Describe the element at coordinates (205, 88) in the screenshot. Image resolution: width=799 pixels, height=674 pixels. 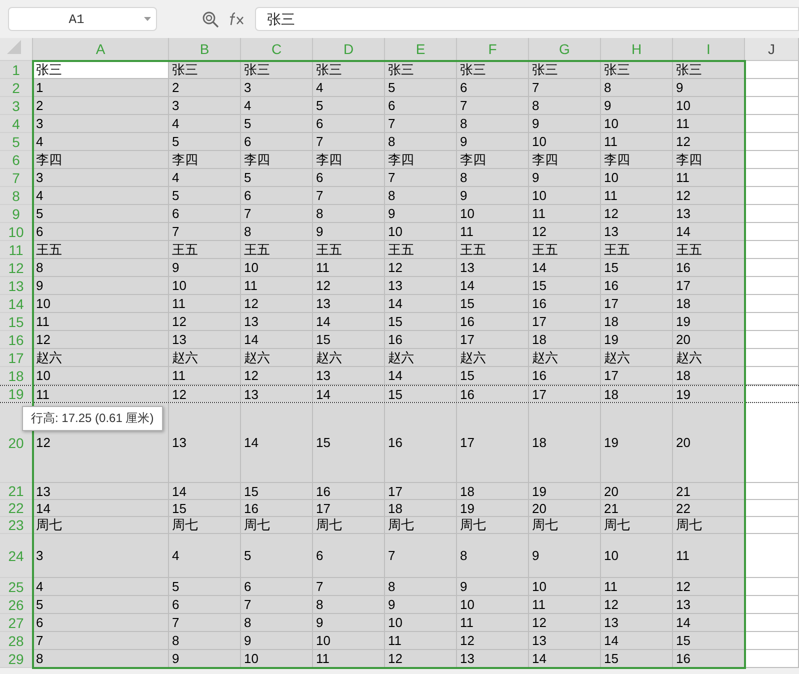
I see `table-cell: 2` at that location.